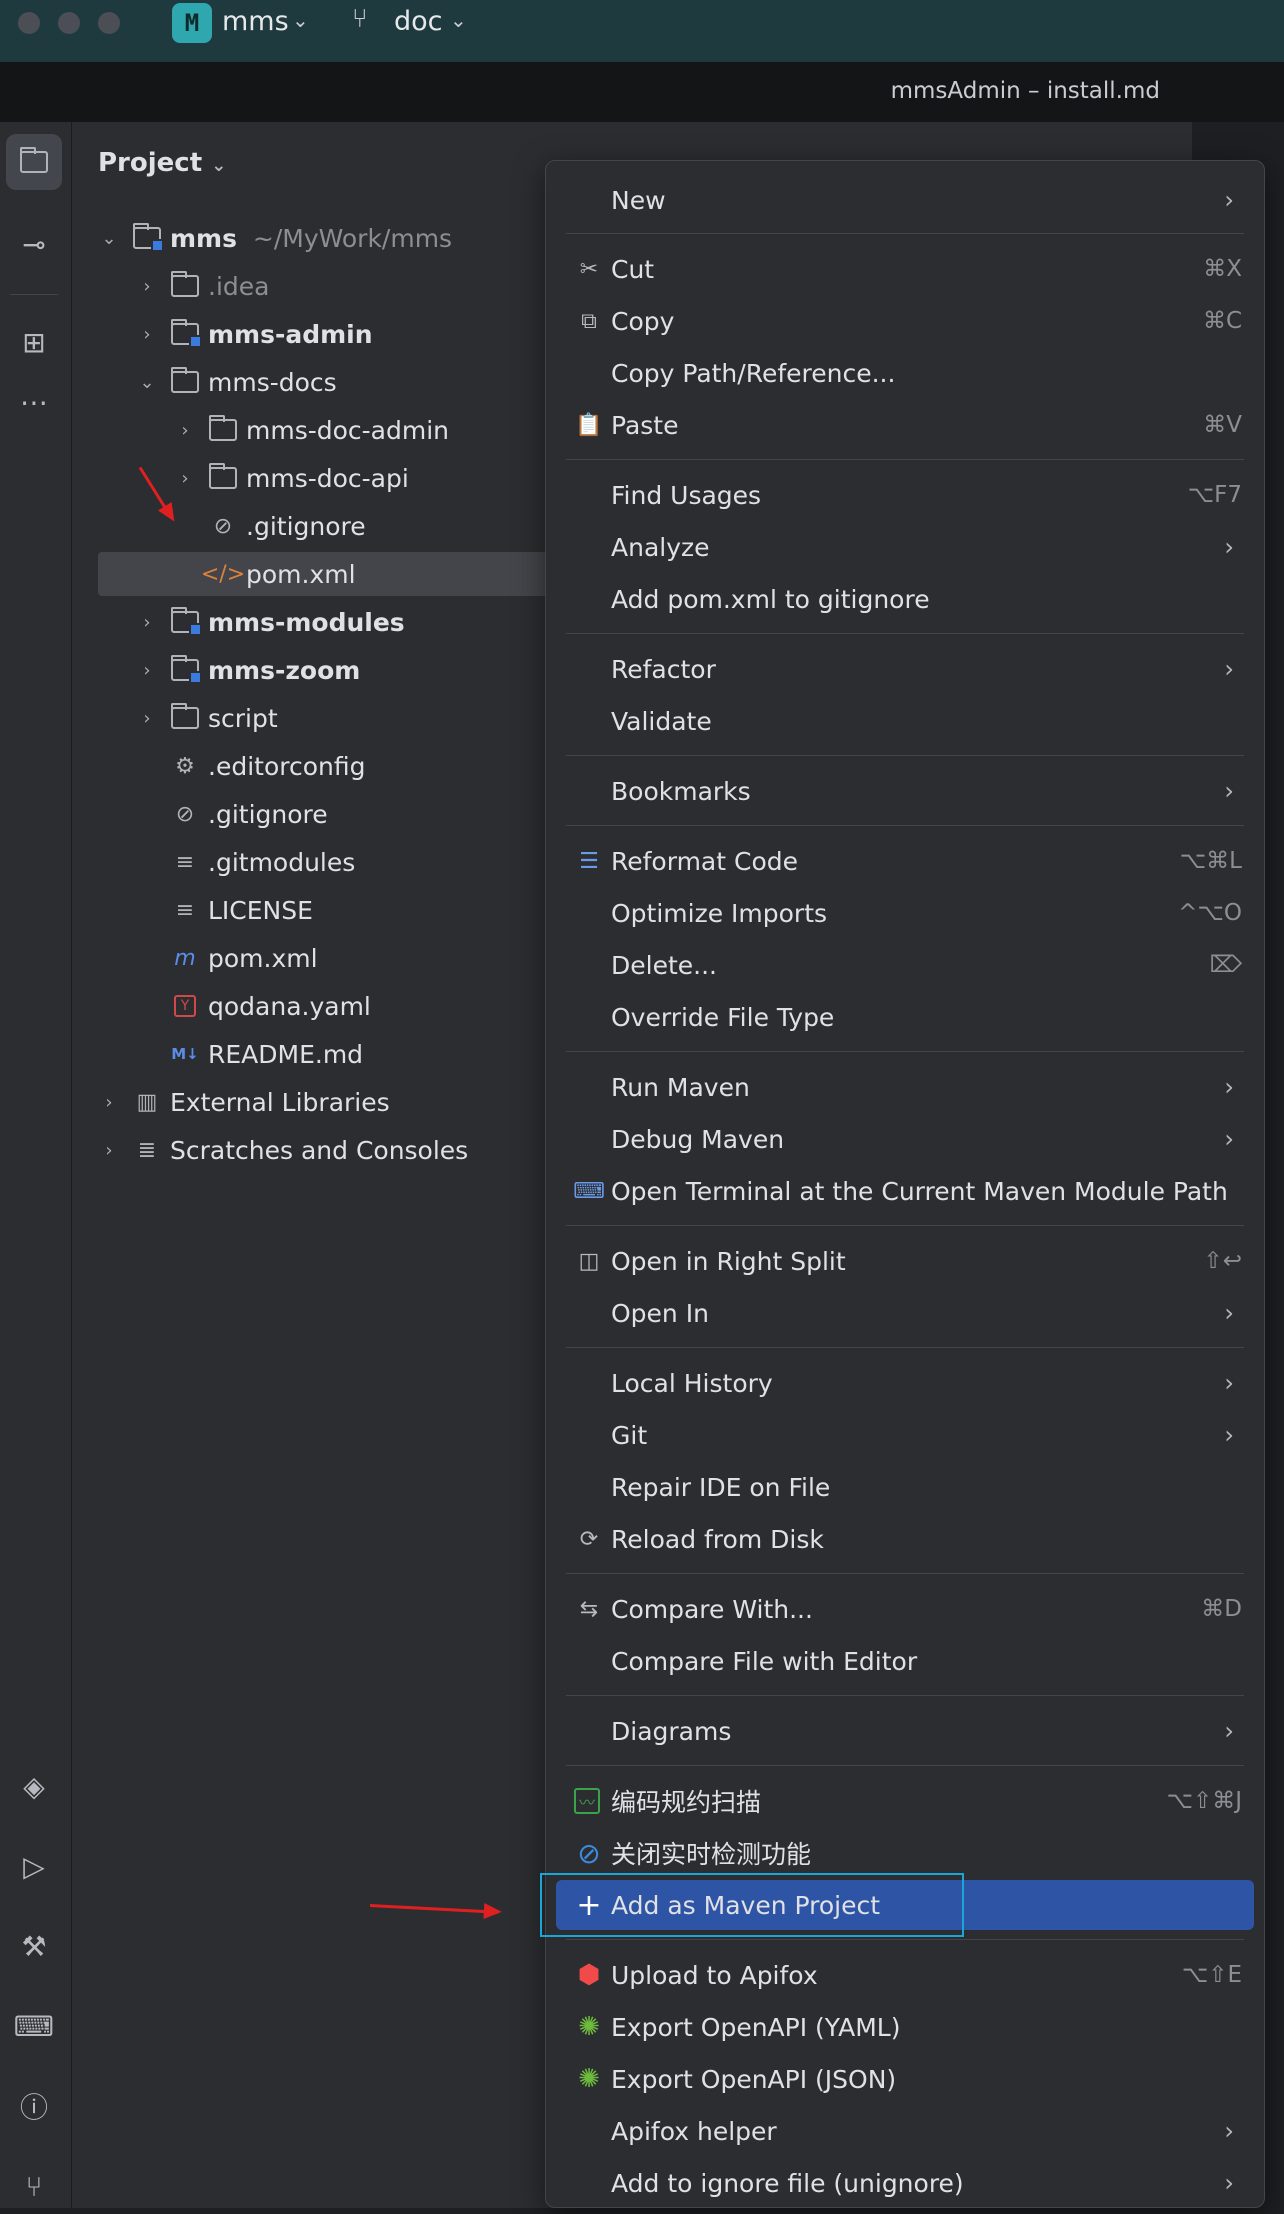 The image size is (1284, 2214). I want to click on menu-item-local-history: Local History ›, so click(905, 1383).